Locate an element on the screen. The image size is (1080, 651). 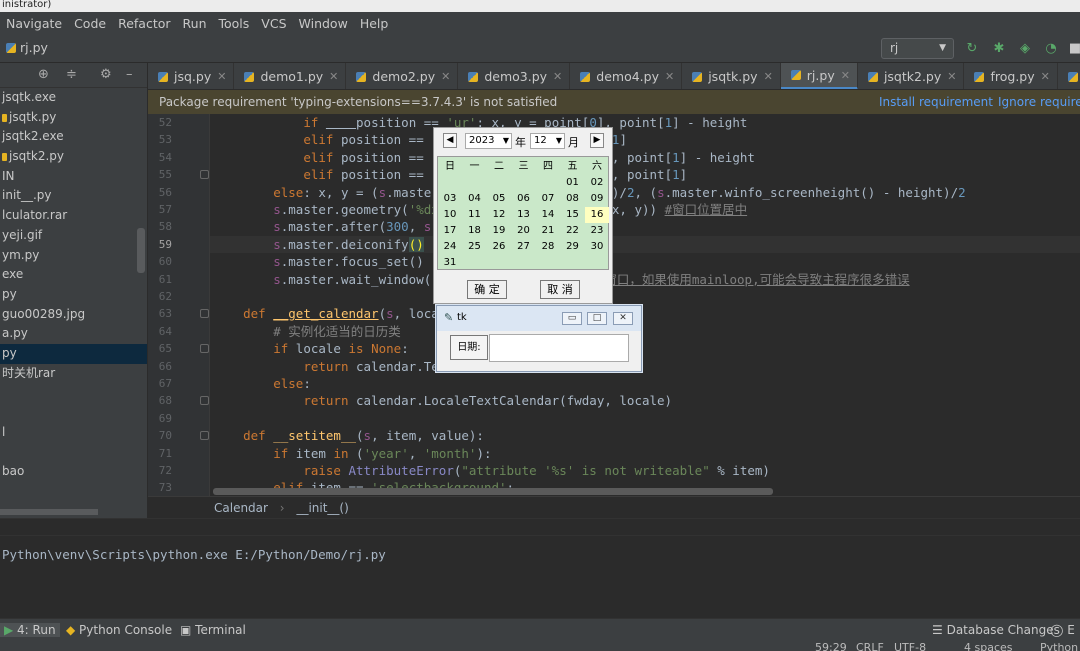
menu-help: Help is located at coordinates (374, 23).